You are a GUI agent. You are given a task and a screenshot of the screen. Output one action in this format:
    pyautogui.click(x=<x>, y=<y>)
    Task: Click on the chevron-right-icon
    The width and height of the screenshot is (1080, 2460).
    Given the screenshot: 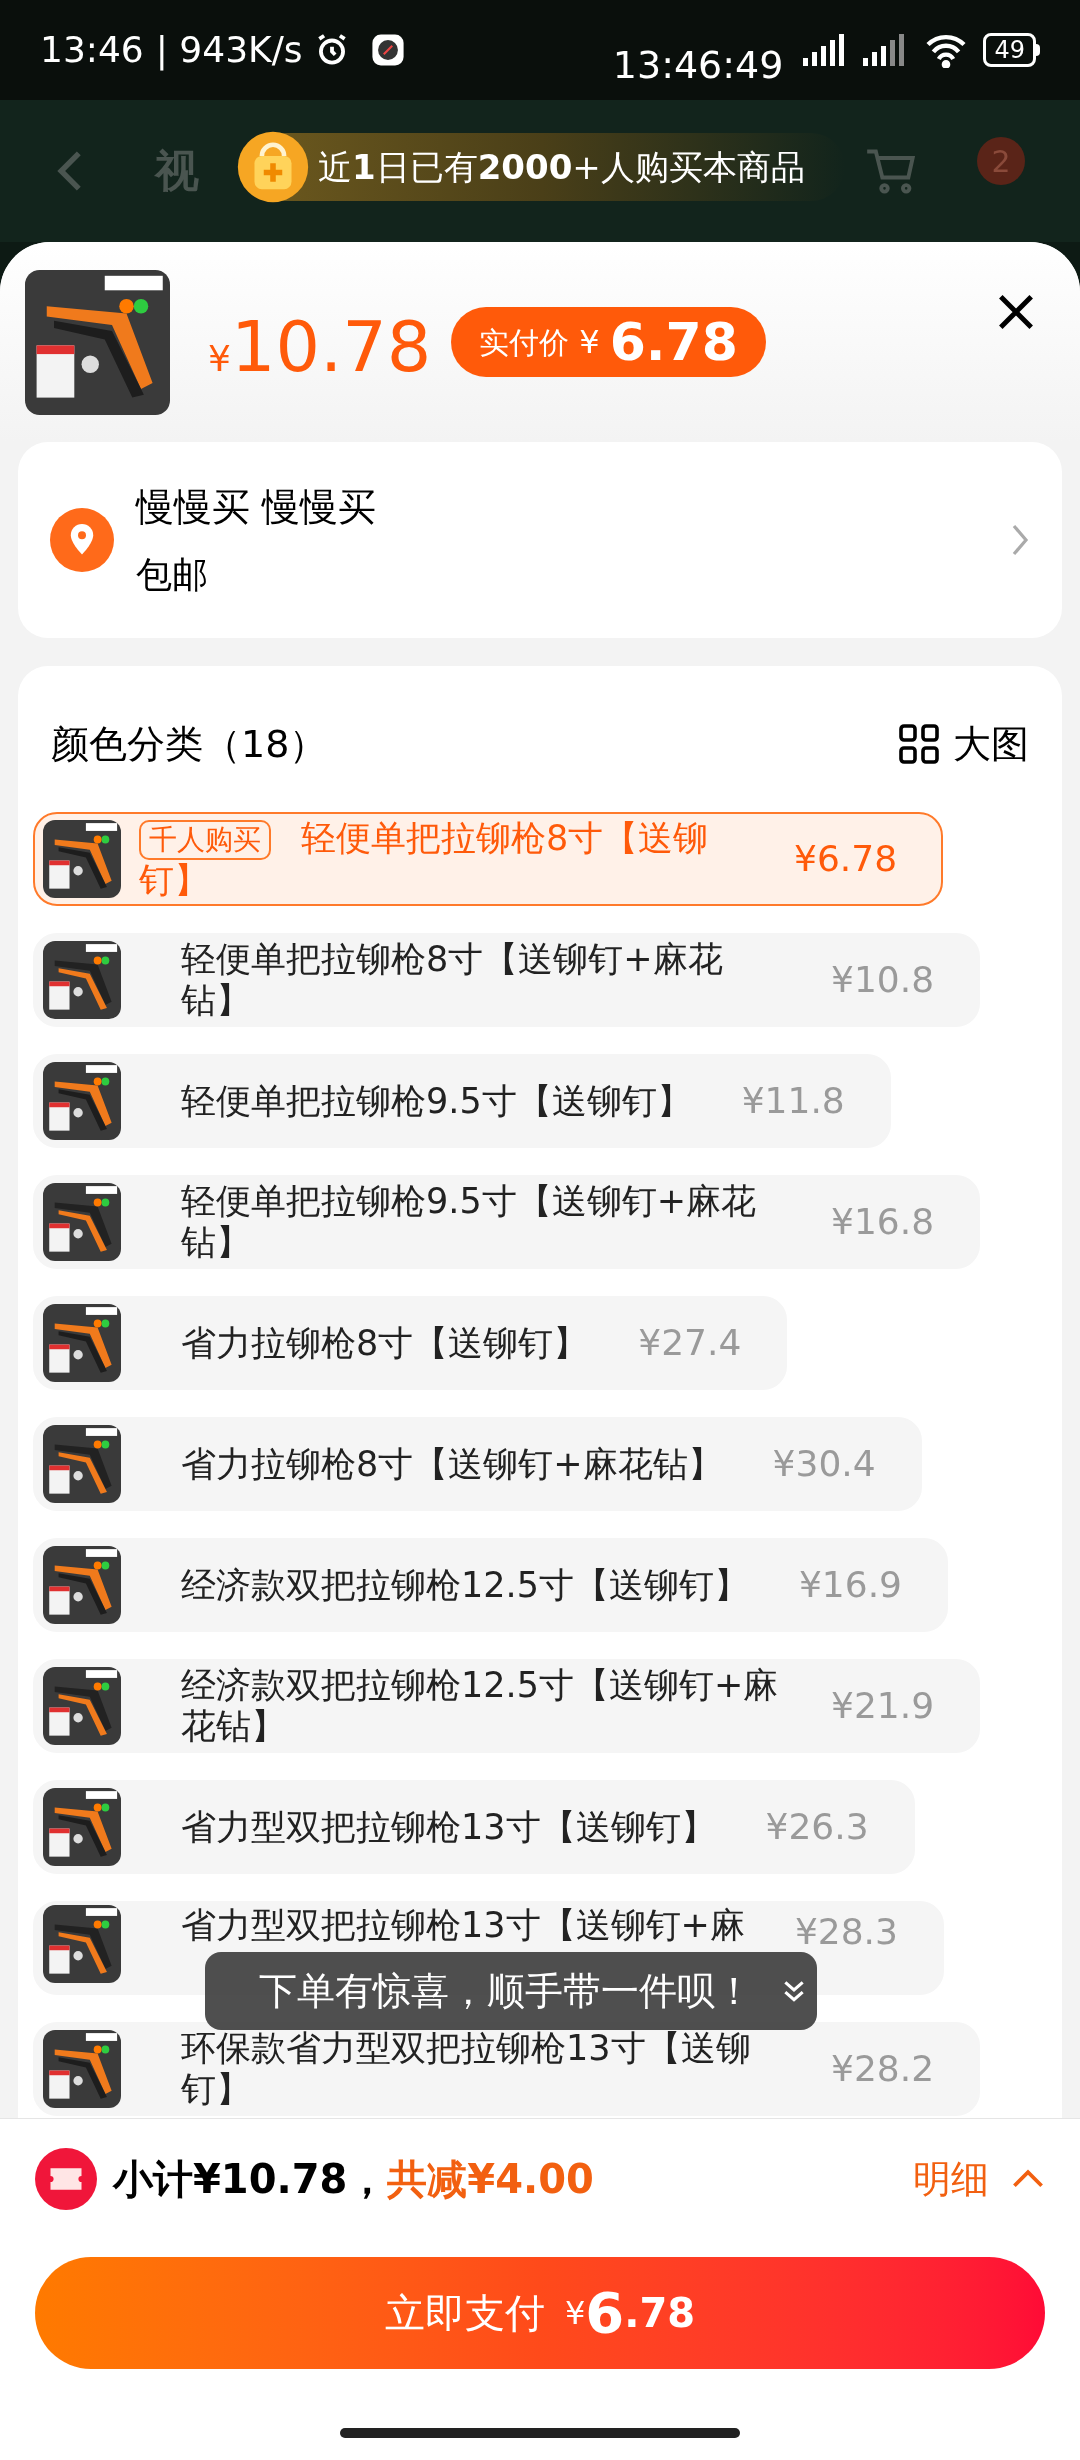 What is the action you would take?
    pyautogui.click(x=1020, y=540)
    